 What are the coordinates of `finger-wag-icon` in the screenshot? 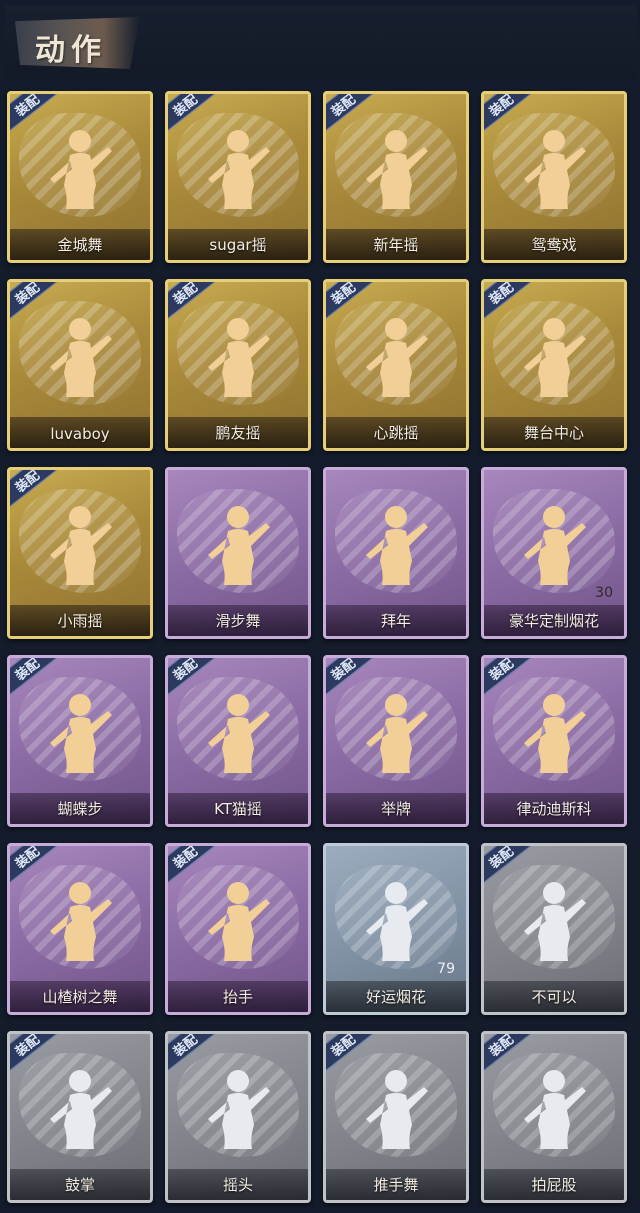 It's located at (555, 921).